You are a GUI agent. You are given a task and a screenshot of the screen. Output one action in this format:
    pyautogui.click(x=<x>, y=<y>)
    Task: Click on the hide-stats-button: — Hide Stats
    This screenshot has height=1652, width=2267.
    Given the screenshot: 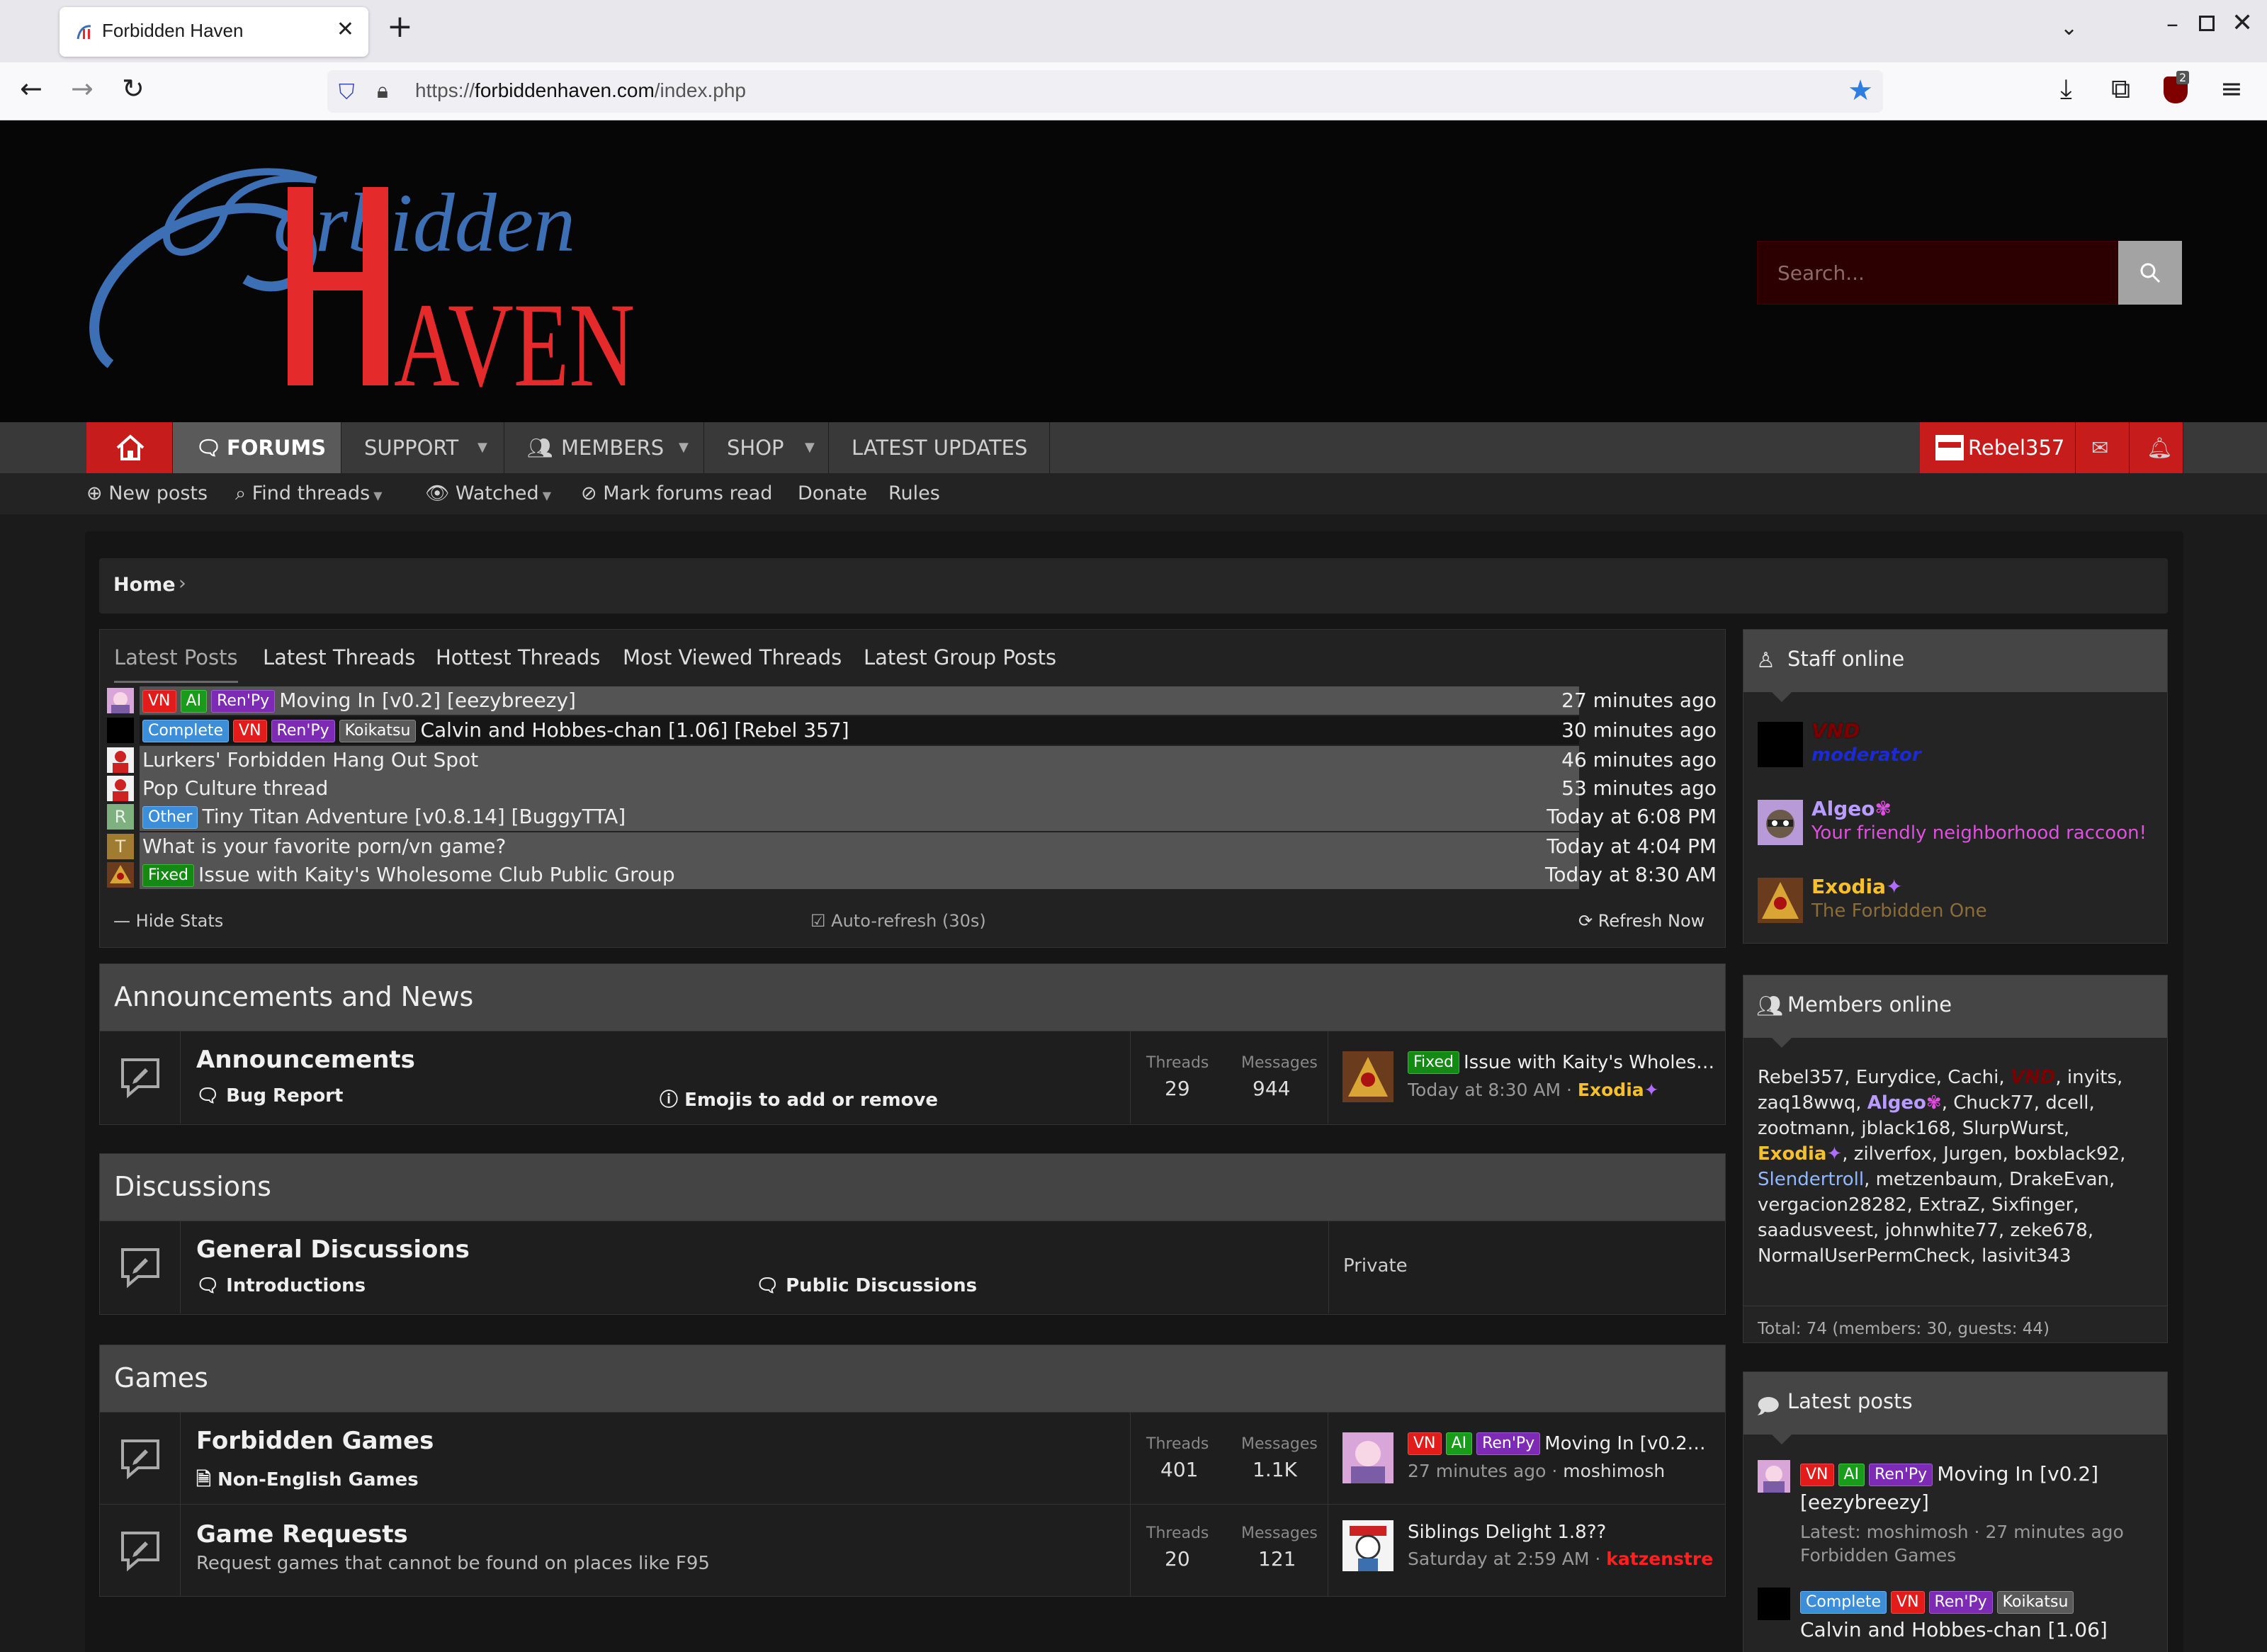 What is the action you would take?
    pyautogui.click(x=168, y=921)
    